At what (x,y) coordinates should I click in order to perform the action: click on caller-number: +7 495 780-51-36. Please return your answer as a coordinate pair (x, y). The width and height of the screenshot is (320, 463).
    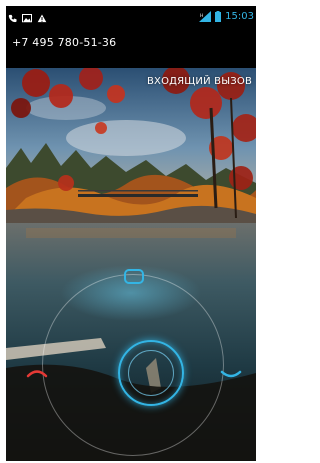
    Looking at the image, I should click on (64, 42).